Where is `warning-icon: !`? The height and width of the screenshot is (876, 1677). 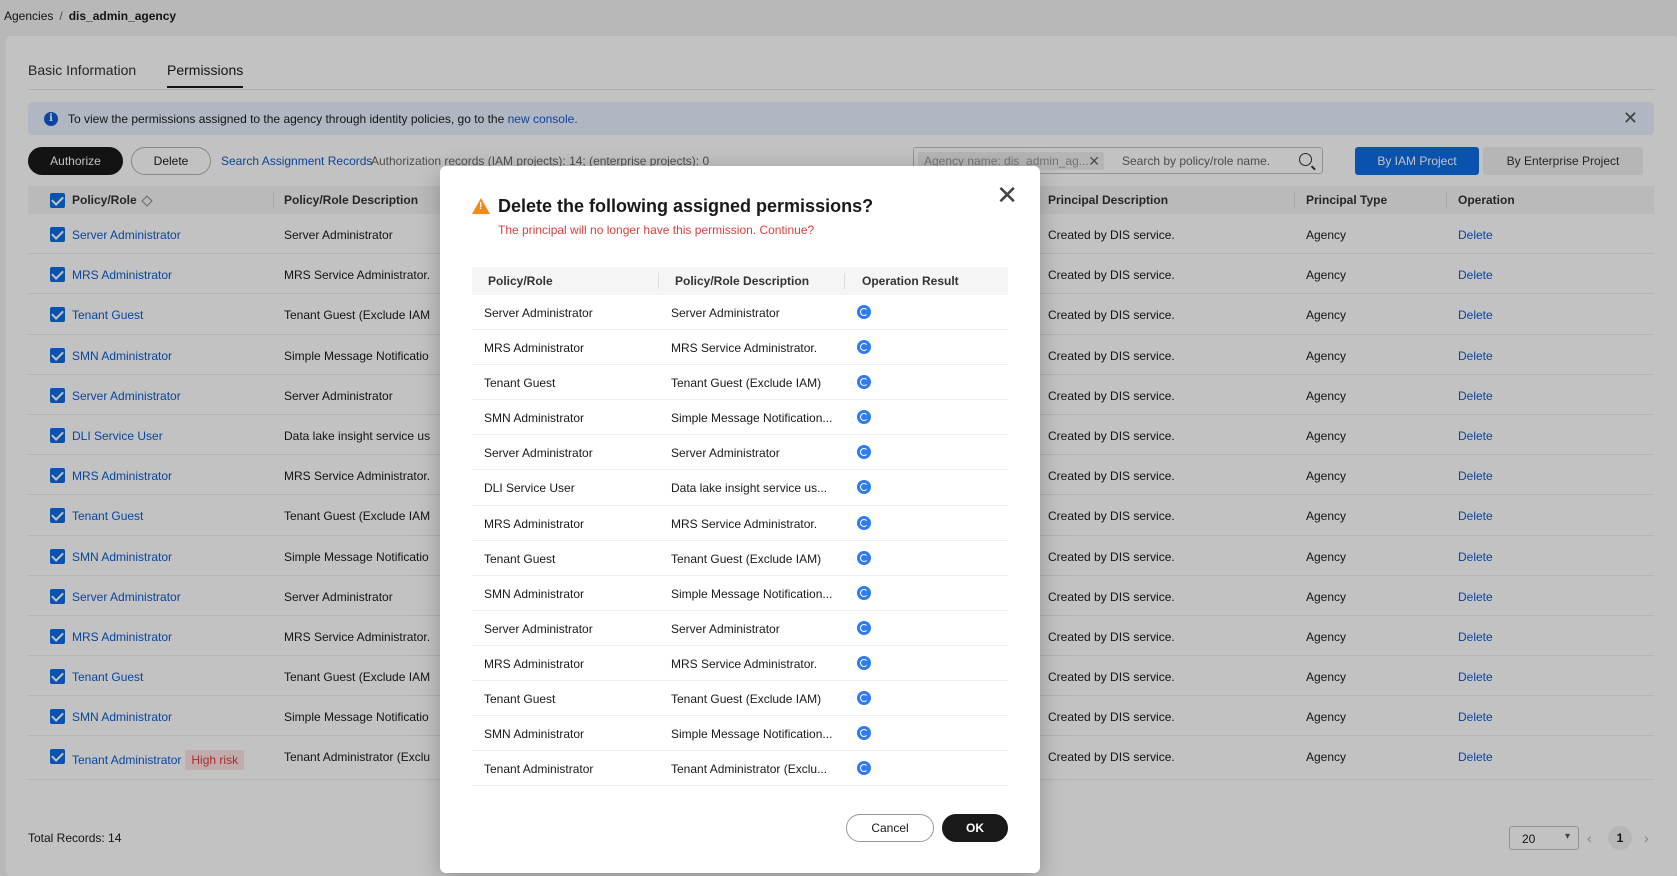 warning-icon: ! is located at coordinates (481, 206).